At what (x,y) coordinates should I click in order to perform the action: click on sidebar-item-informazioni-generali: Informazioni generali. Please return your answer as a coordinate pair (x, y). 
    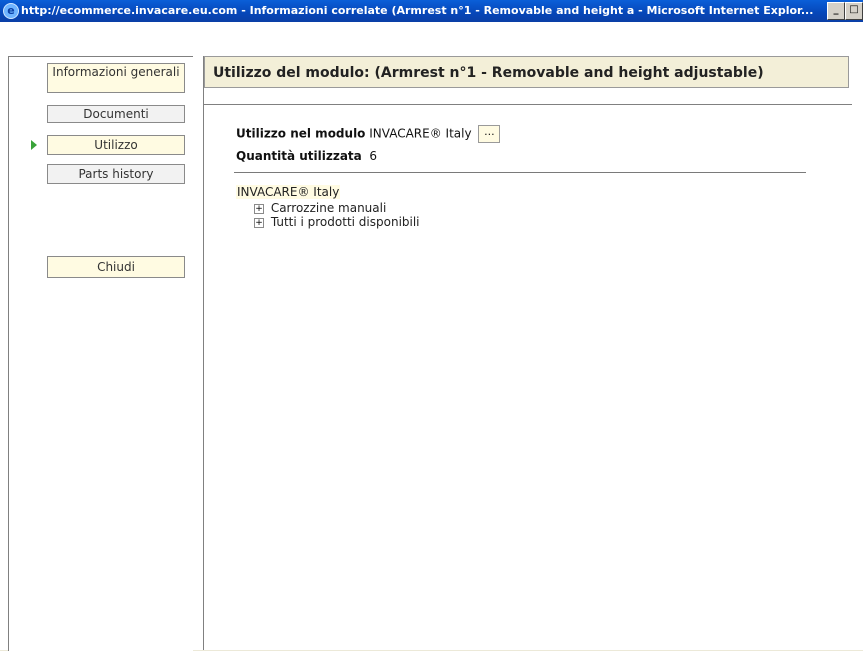
    Looking at the image, I should click on (116, 78).